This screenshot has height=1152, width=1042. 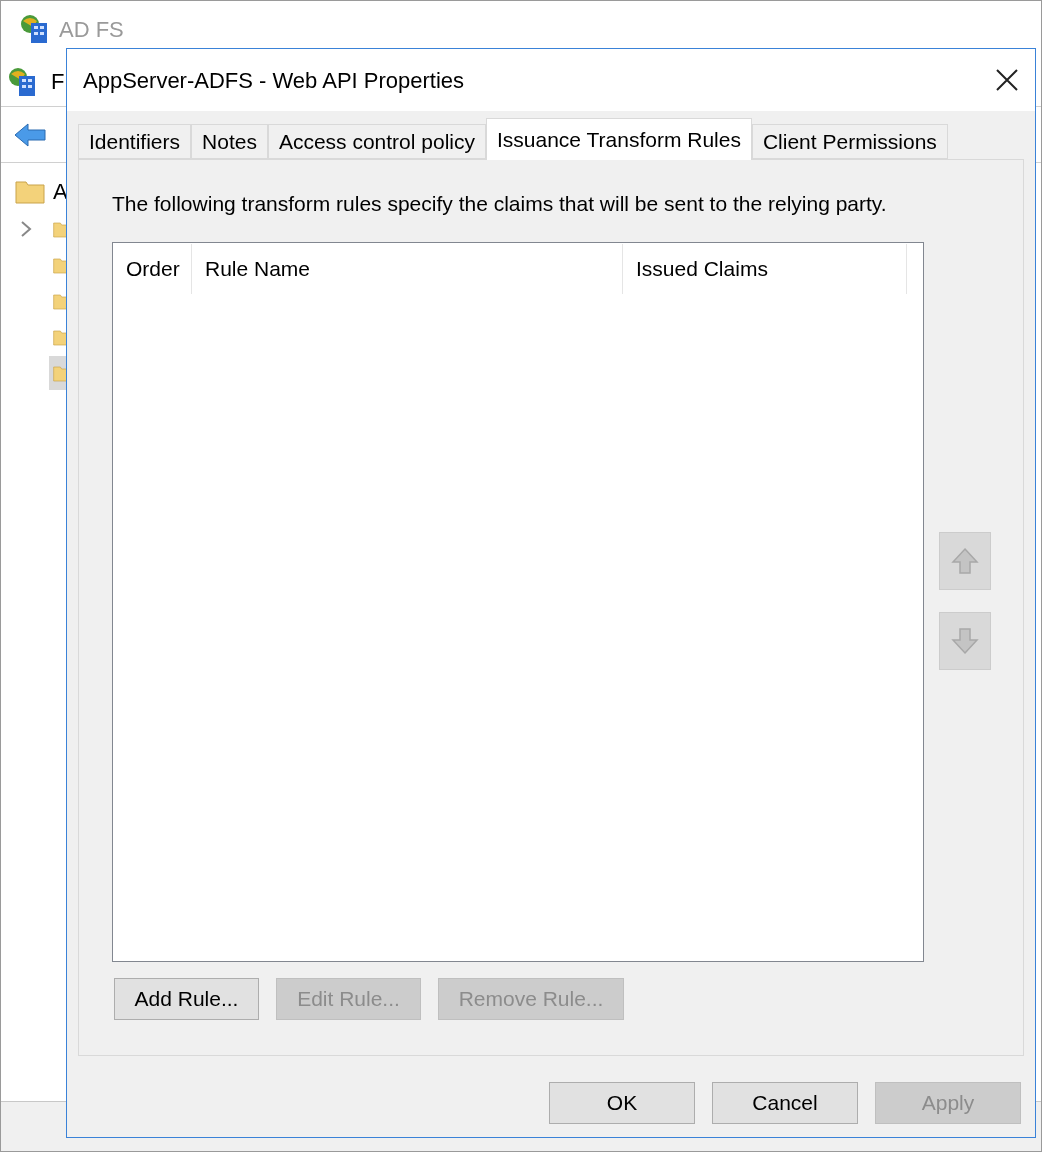 I want to click on menu-label: F, so click(x=58, y=81).